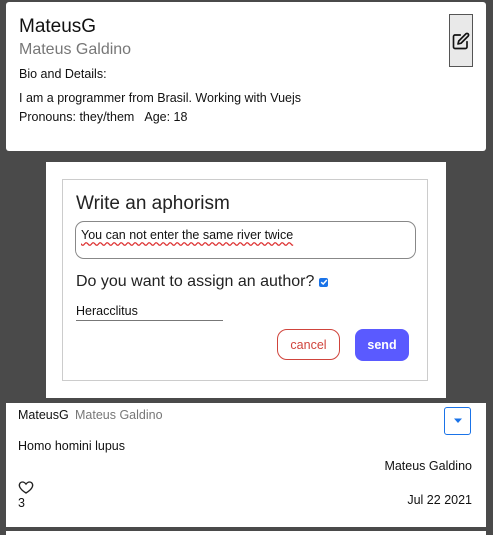 The width and height of the screenshot is (493, 535). I want to click on assign-author-checkbox, so click(324, 282).